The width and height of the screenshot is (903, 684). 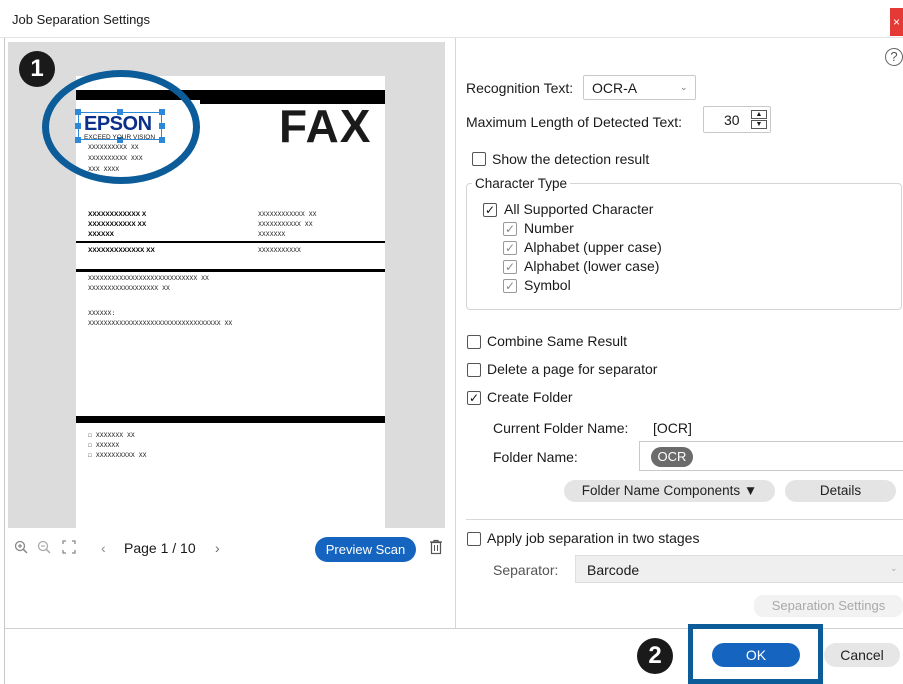 I want to click on number-label: Number, so click(x=549, y=228).